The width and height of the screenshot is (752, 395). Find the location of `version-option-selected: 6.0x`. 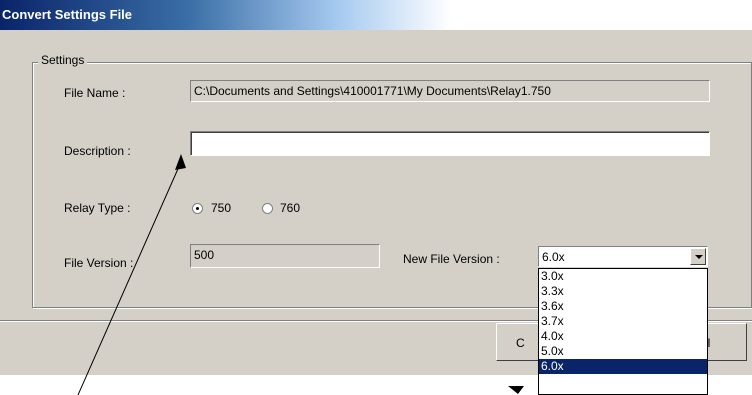

version-option-selected: 6.0x is located at coordinates (623, 366).